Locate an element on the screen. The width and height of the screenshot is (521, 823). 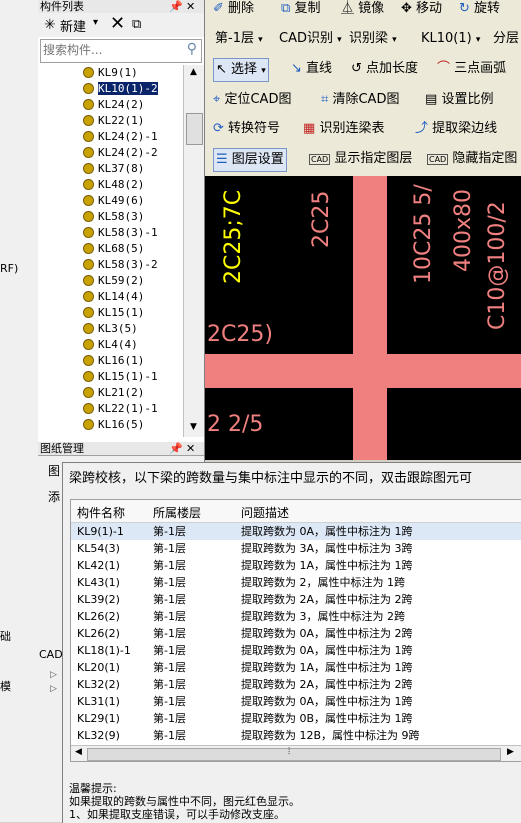
chevron-down-icon: ▾ is located at coordinates (95, 22).